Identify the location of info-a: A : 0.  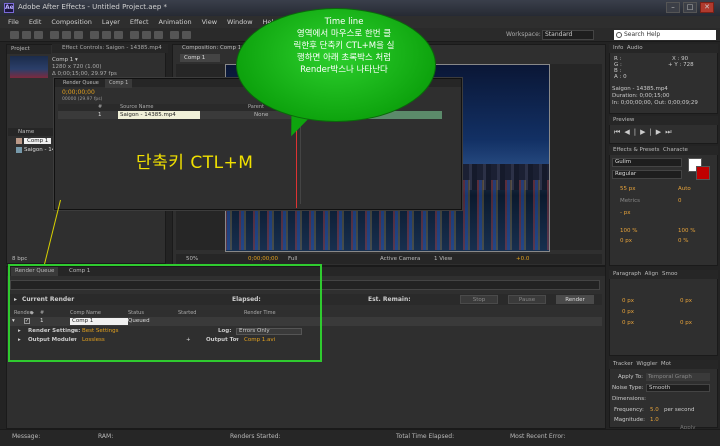
(620, 77).